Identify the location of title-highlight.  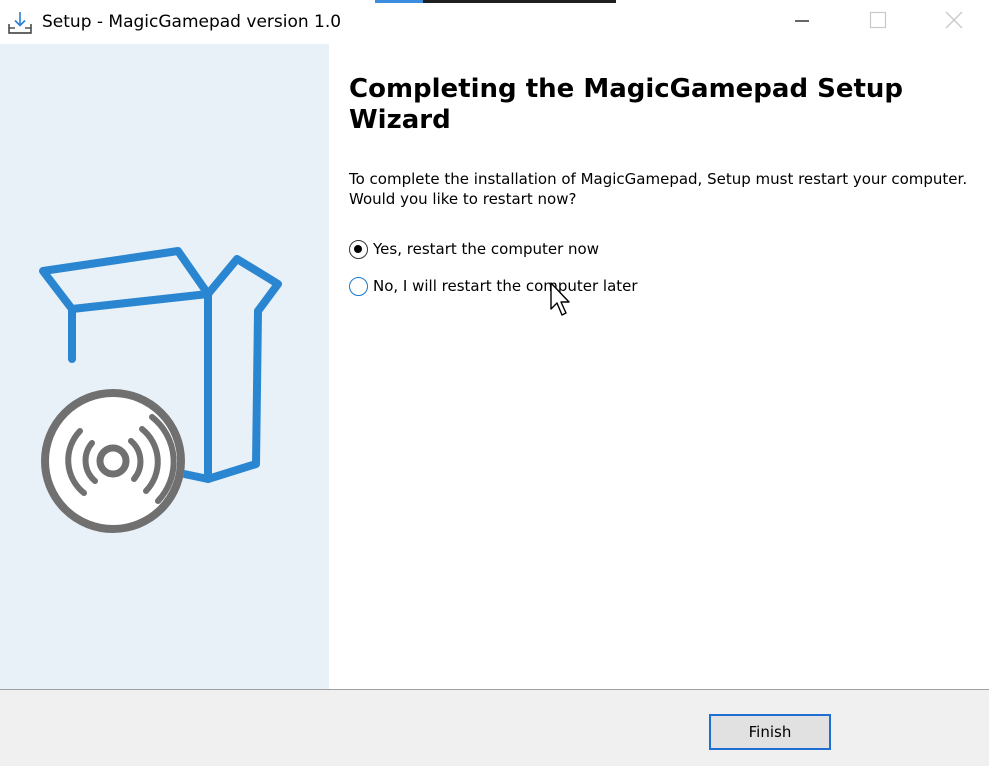
(495, 1).